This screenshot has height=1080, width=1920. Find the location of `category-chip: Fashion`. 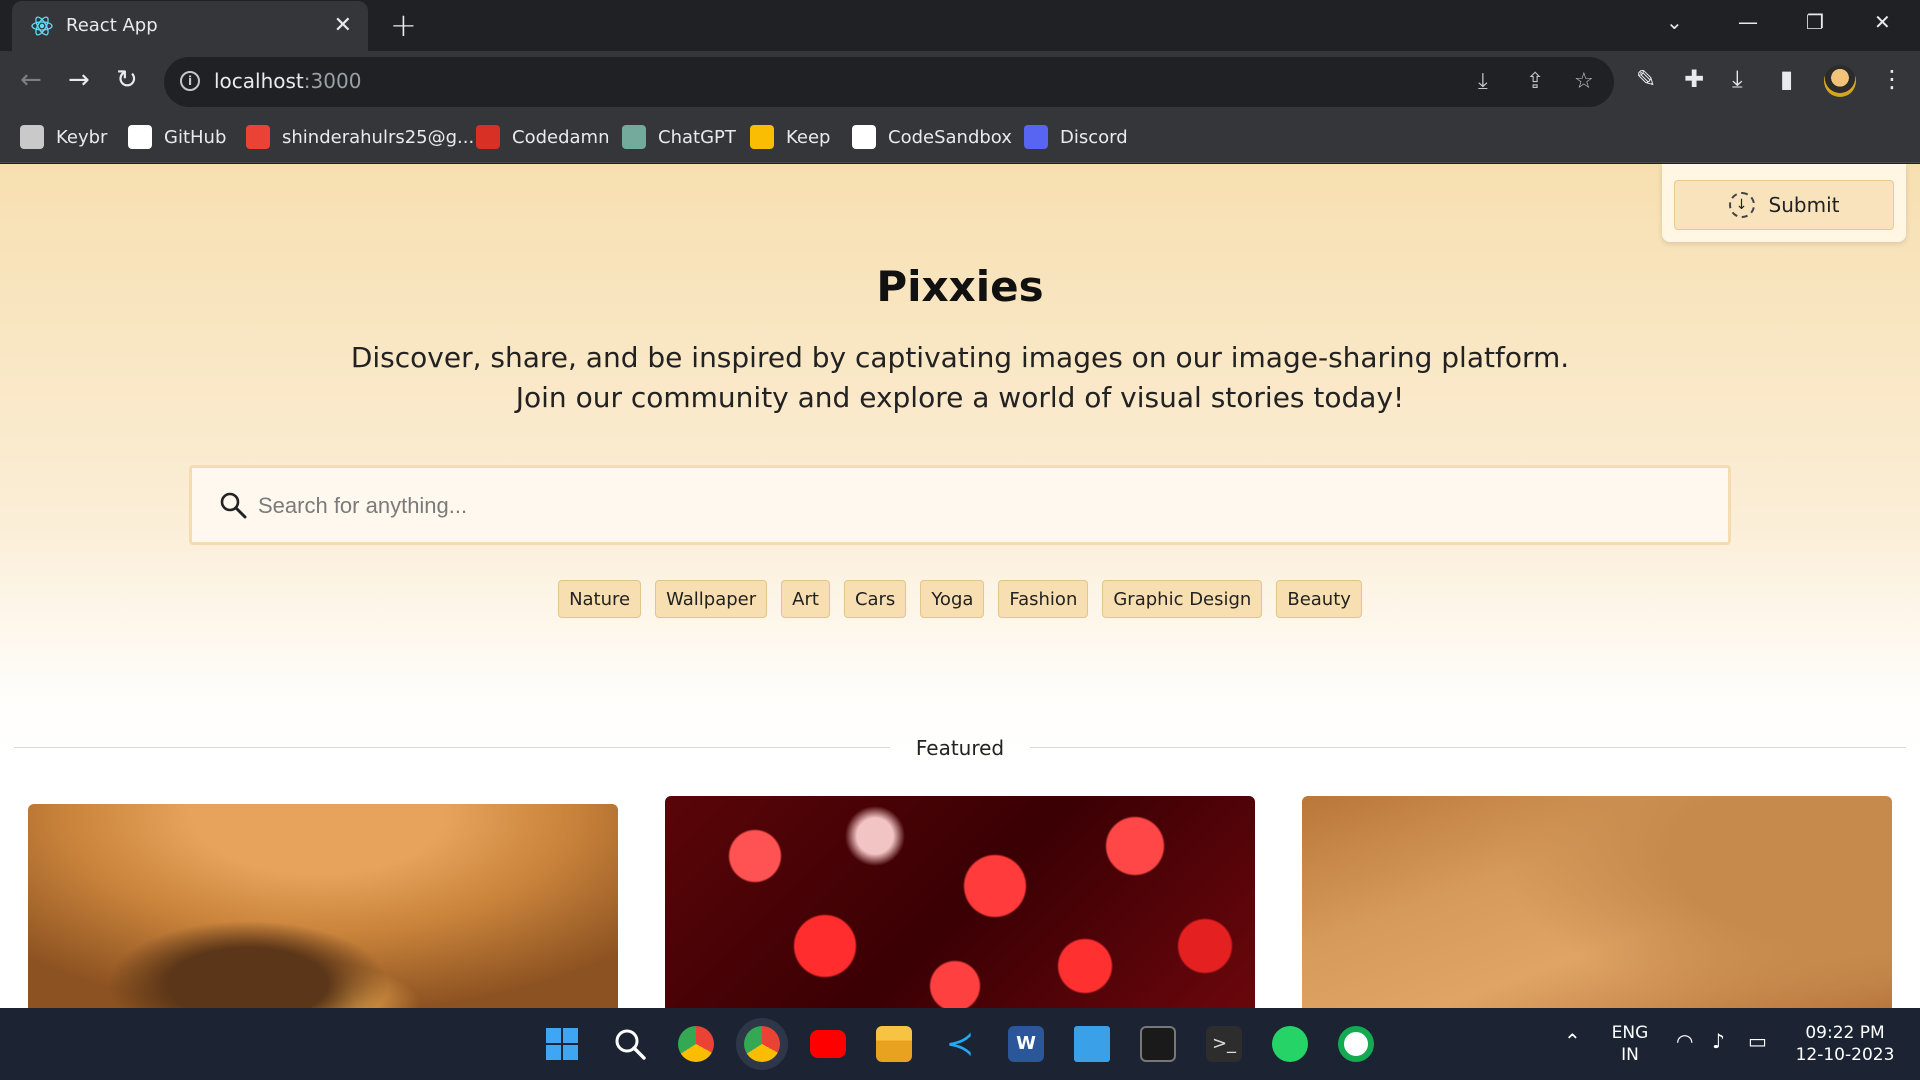

category-chip: Fashion is located at coordinates (1043, 599).